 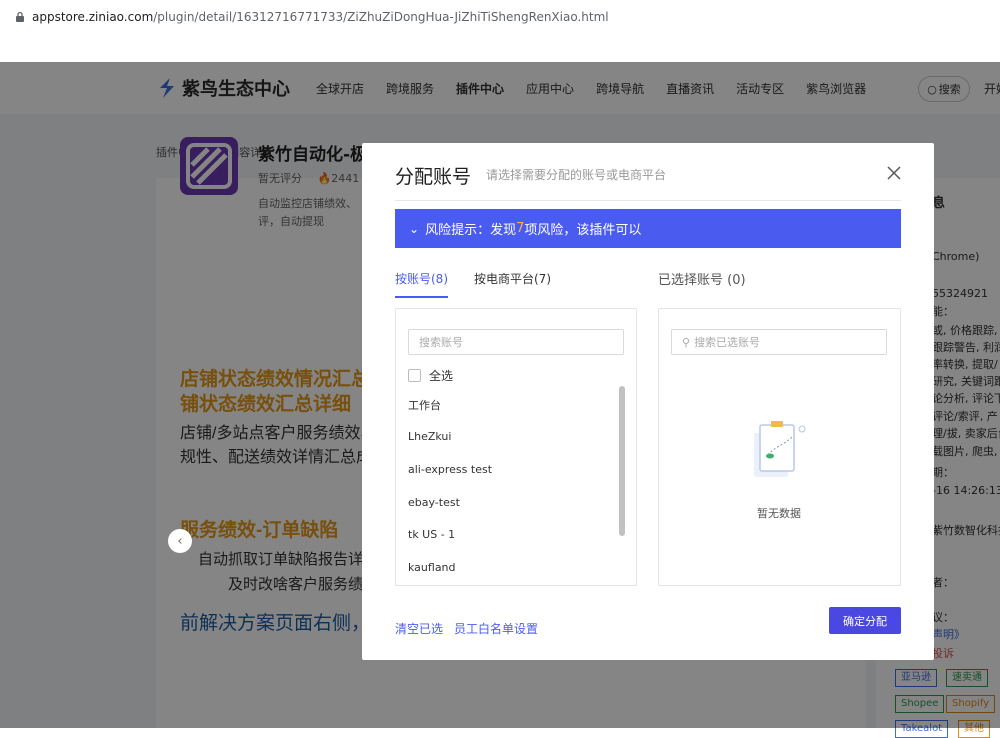 I want to click on whitelist-settings-link: 员工白名单设置, so click(x=496, y=628).